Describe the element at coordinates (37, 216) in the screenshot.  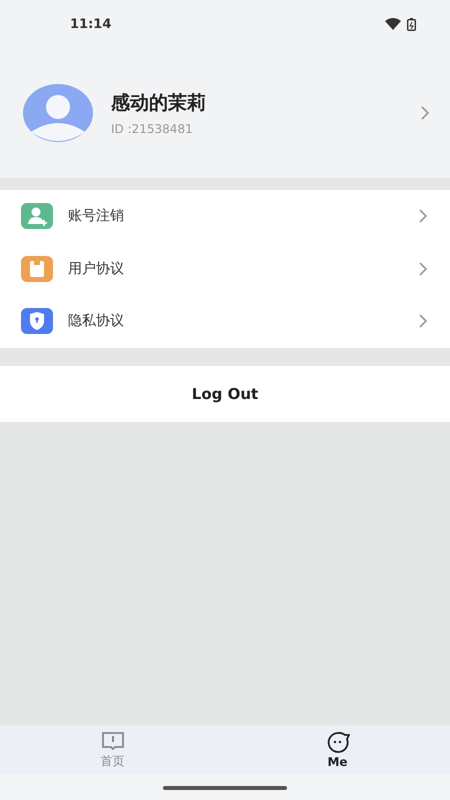
I see `person-add-icon` at that location.